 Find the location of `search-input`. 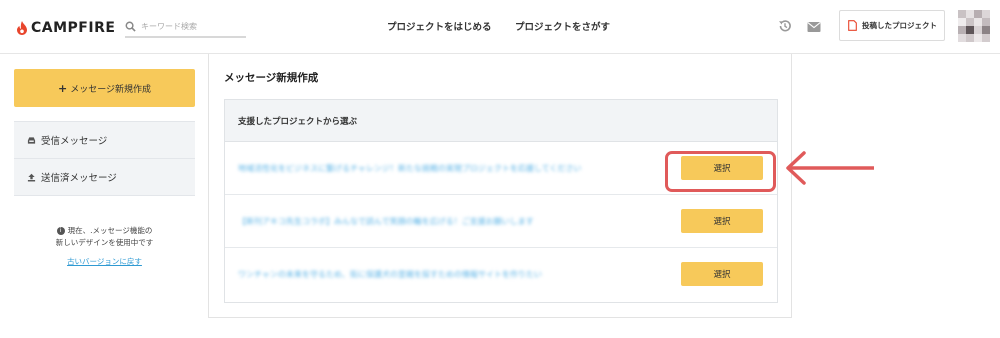

search-input is located at coordinates (191, 26).